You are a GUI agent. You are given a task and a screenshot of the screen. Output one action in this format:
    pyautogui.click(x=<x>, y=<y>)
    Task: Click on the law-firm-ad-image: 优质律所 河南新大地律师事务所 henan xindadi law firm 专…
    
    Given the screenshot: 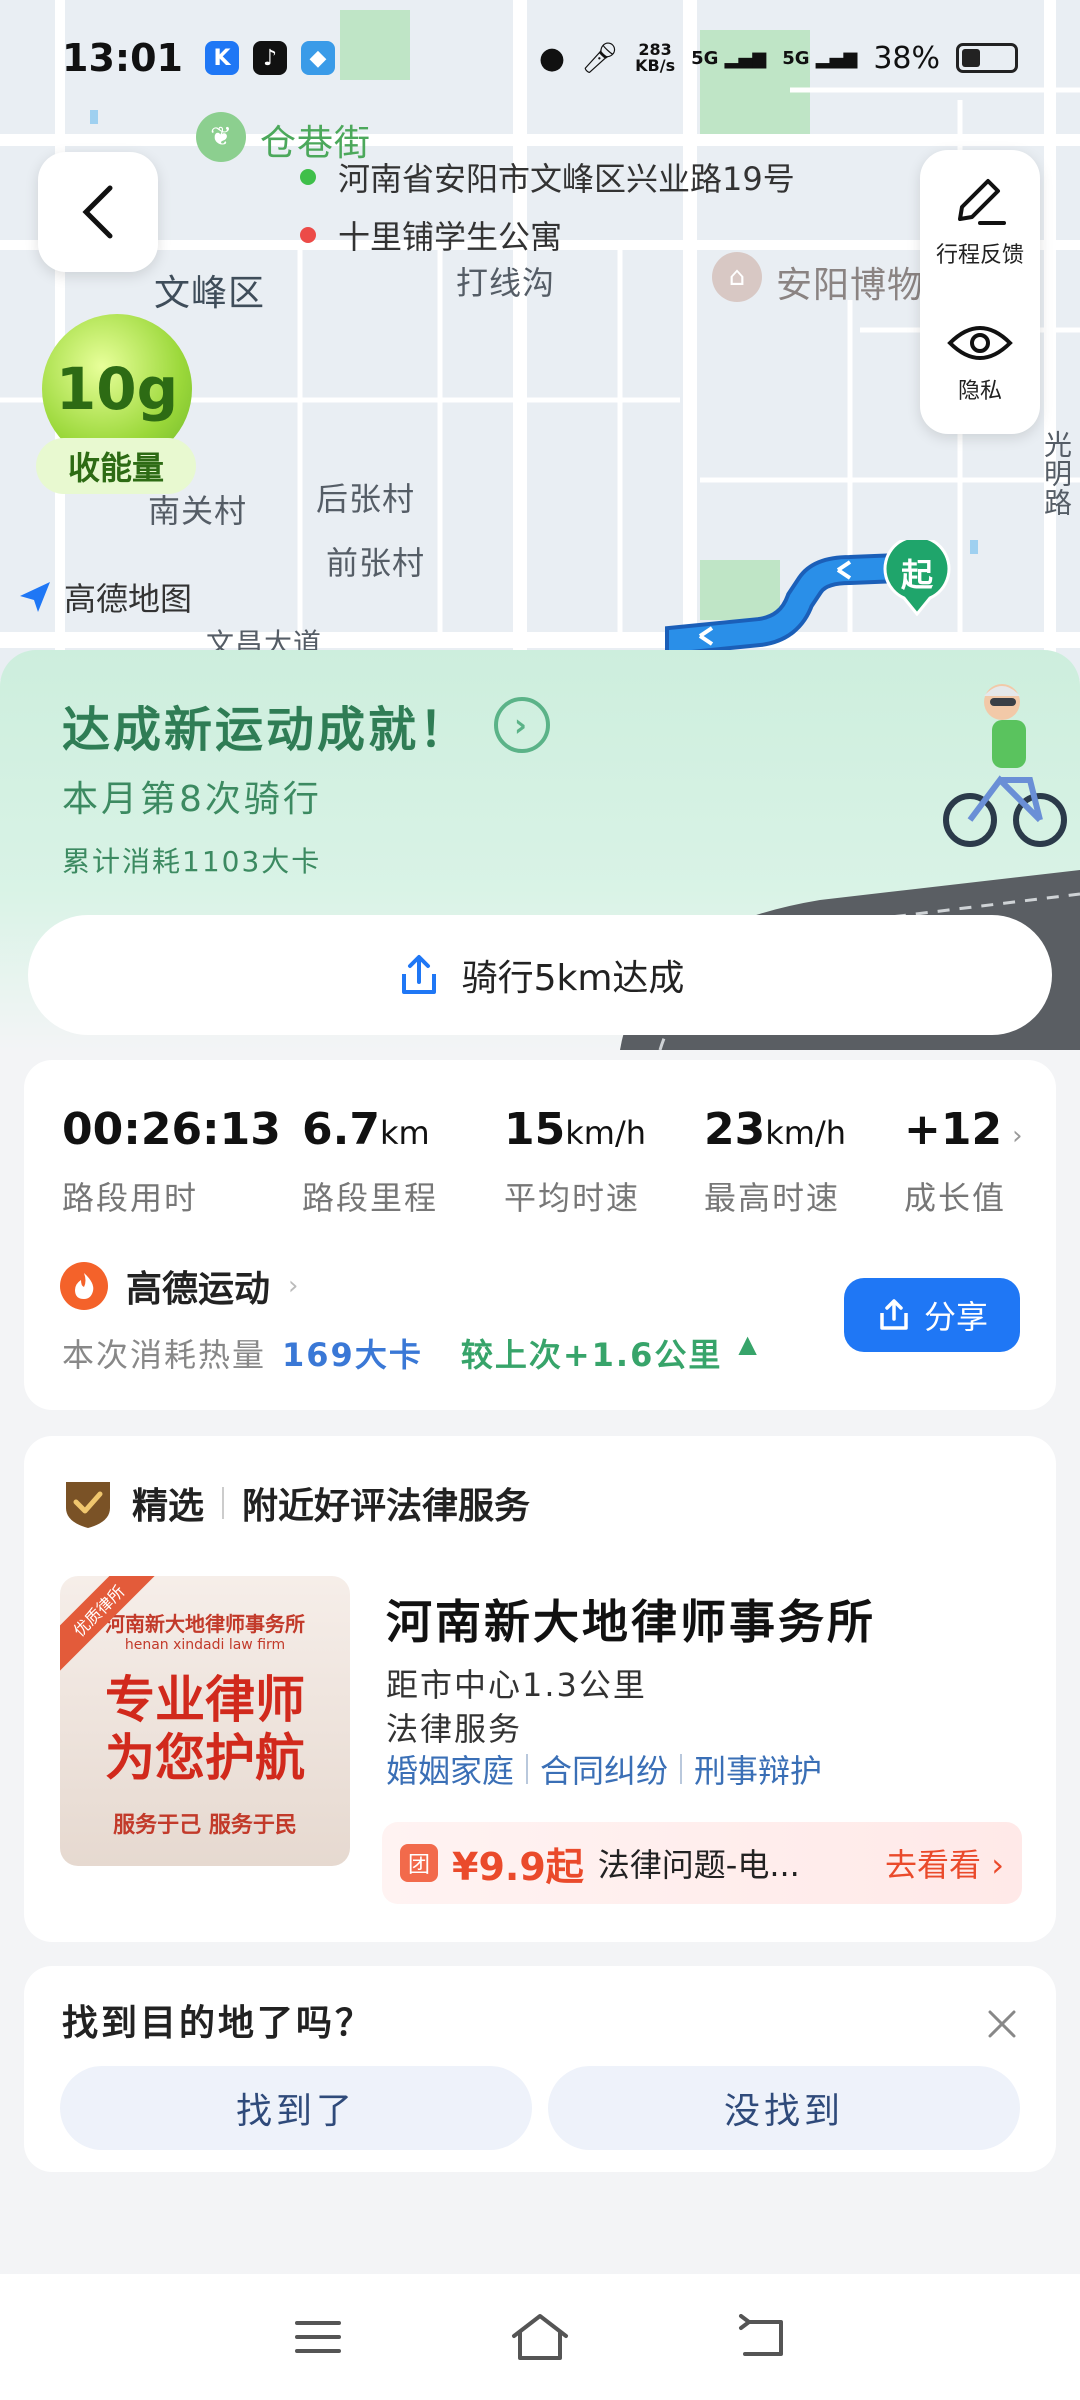 What is the action you would take?
    pyautogui.click(x=205, y=1721)
    